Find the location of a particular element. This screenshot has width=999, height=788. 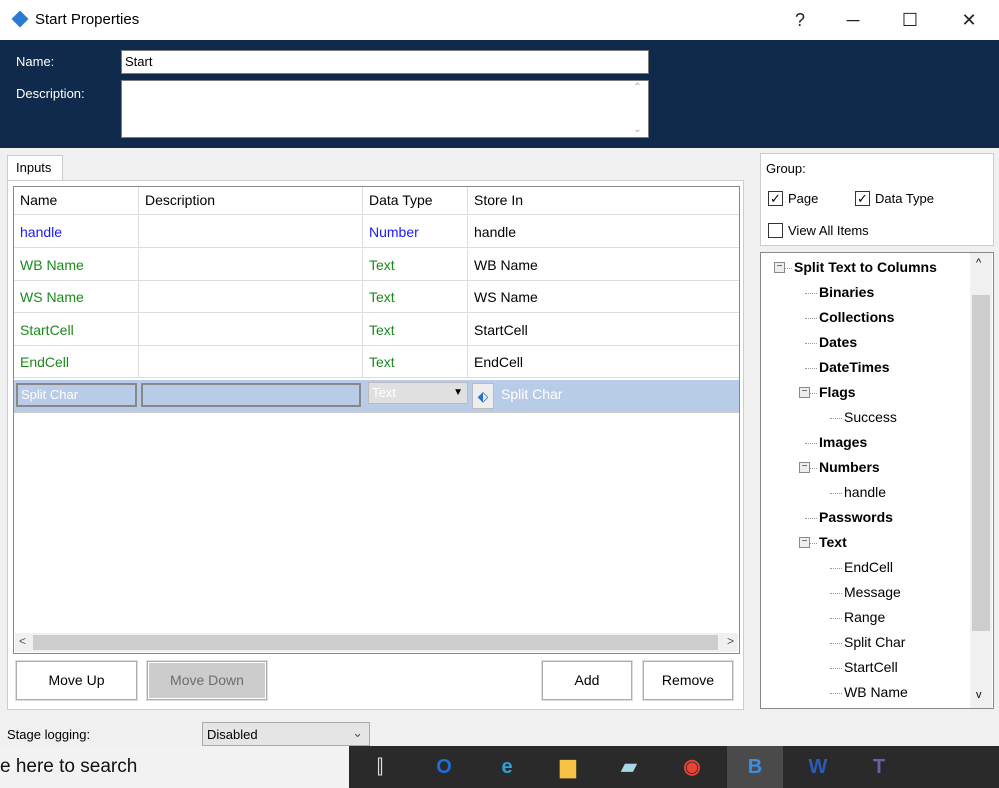

description-scrollbar: ⌃ ⌄ is located at coordinates (637, 109).